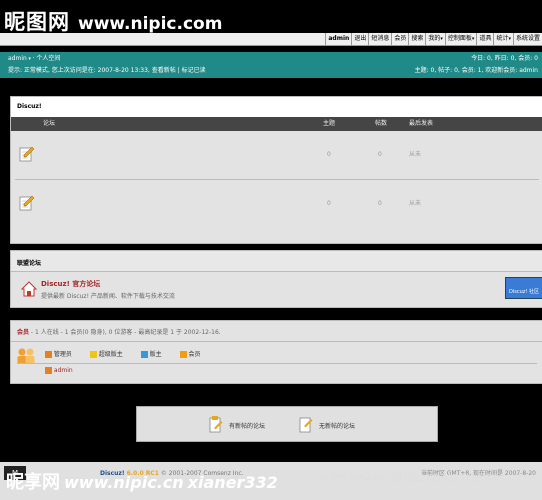 The image size is (542, 500). Describe the element at coordinates (124, 482) in the screenshot. I see `bottom-watermark-url: www.nipic.cn` at that location.